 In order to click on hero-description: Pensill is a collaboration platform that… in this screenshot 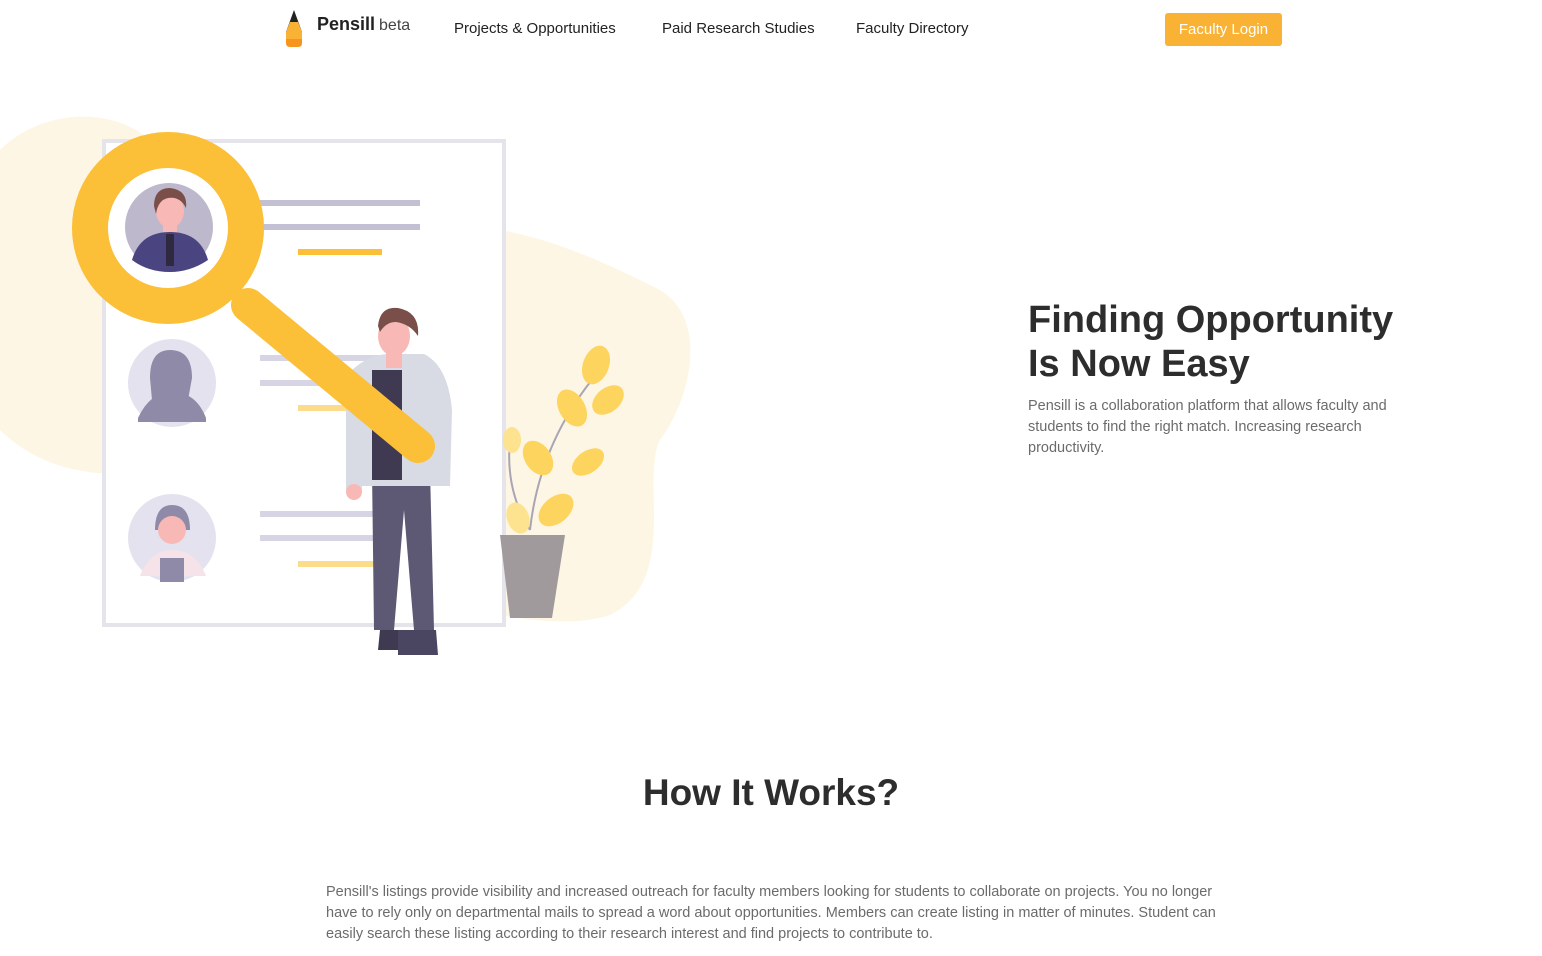, I will do `click(1207, 427)`.